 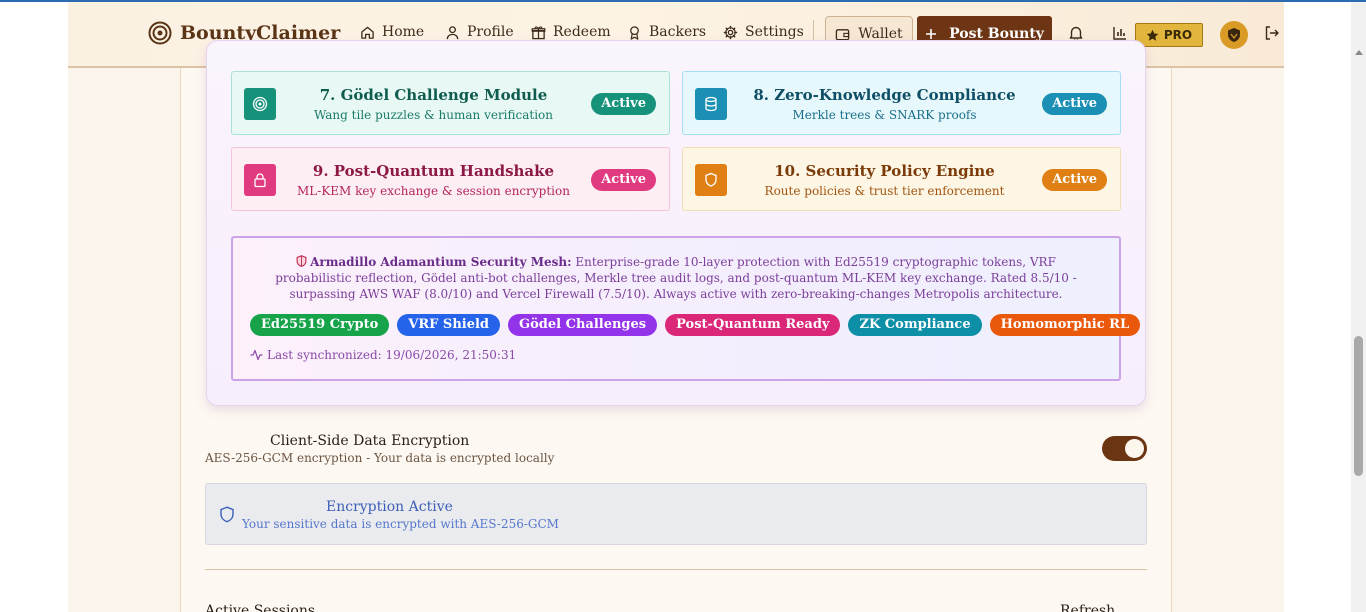 What do you see at coordinates (1124, 448) in the screenshot?
I see `encryption-toggle` at bounding box center [1124, 448].